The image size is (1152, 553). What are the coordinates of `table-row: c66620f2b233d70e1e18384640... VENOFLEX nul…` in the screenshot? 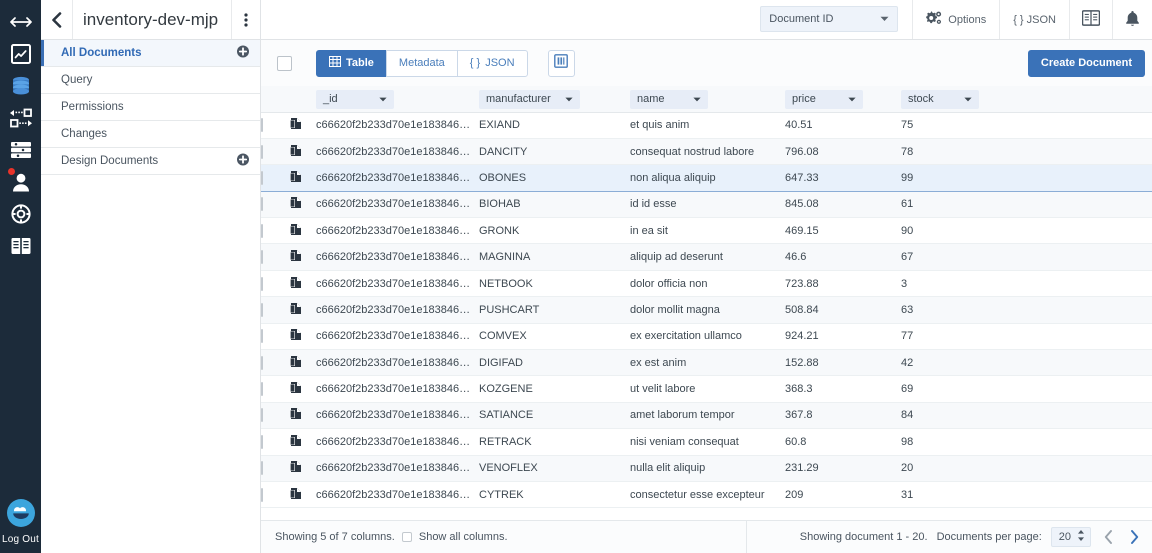 It's located at (706, 468).